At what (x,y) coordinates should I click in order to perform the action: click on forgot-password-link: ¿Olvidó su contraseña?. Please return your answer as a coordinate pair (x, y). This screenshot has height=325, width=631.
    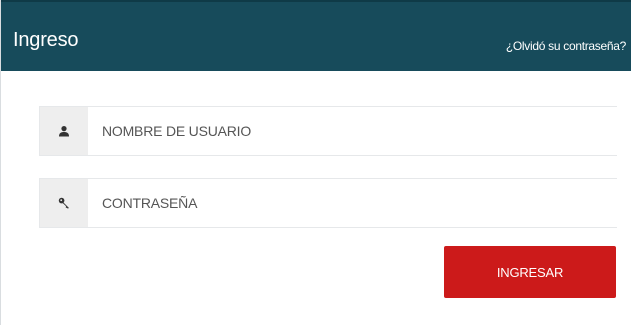
    Looking at the image, I should click on (566, 46).